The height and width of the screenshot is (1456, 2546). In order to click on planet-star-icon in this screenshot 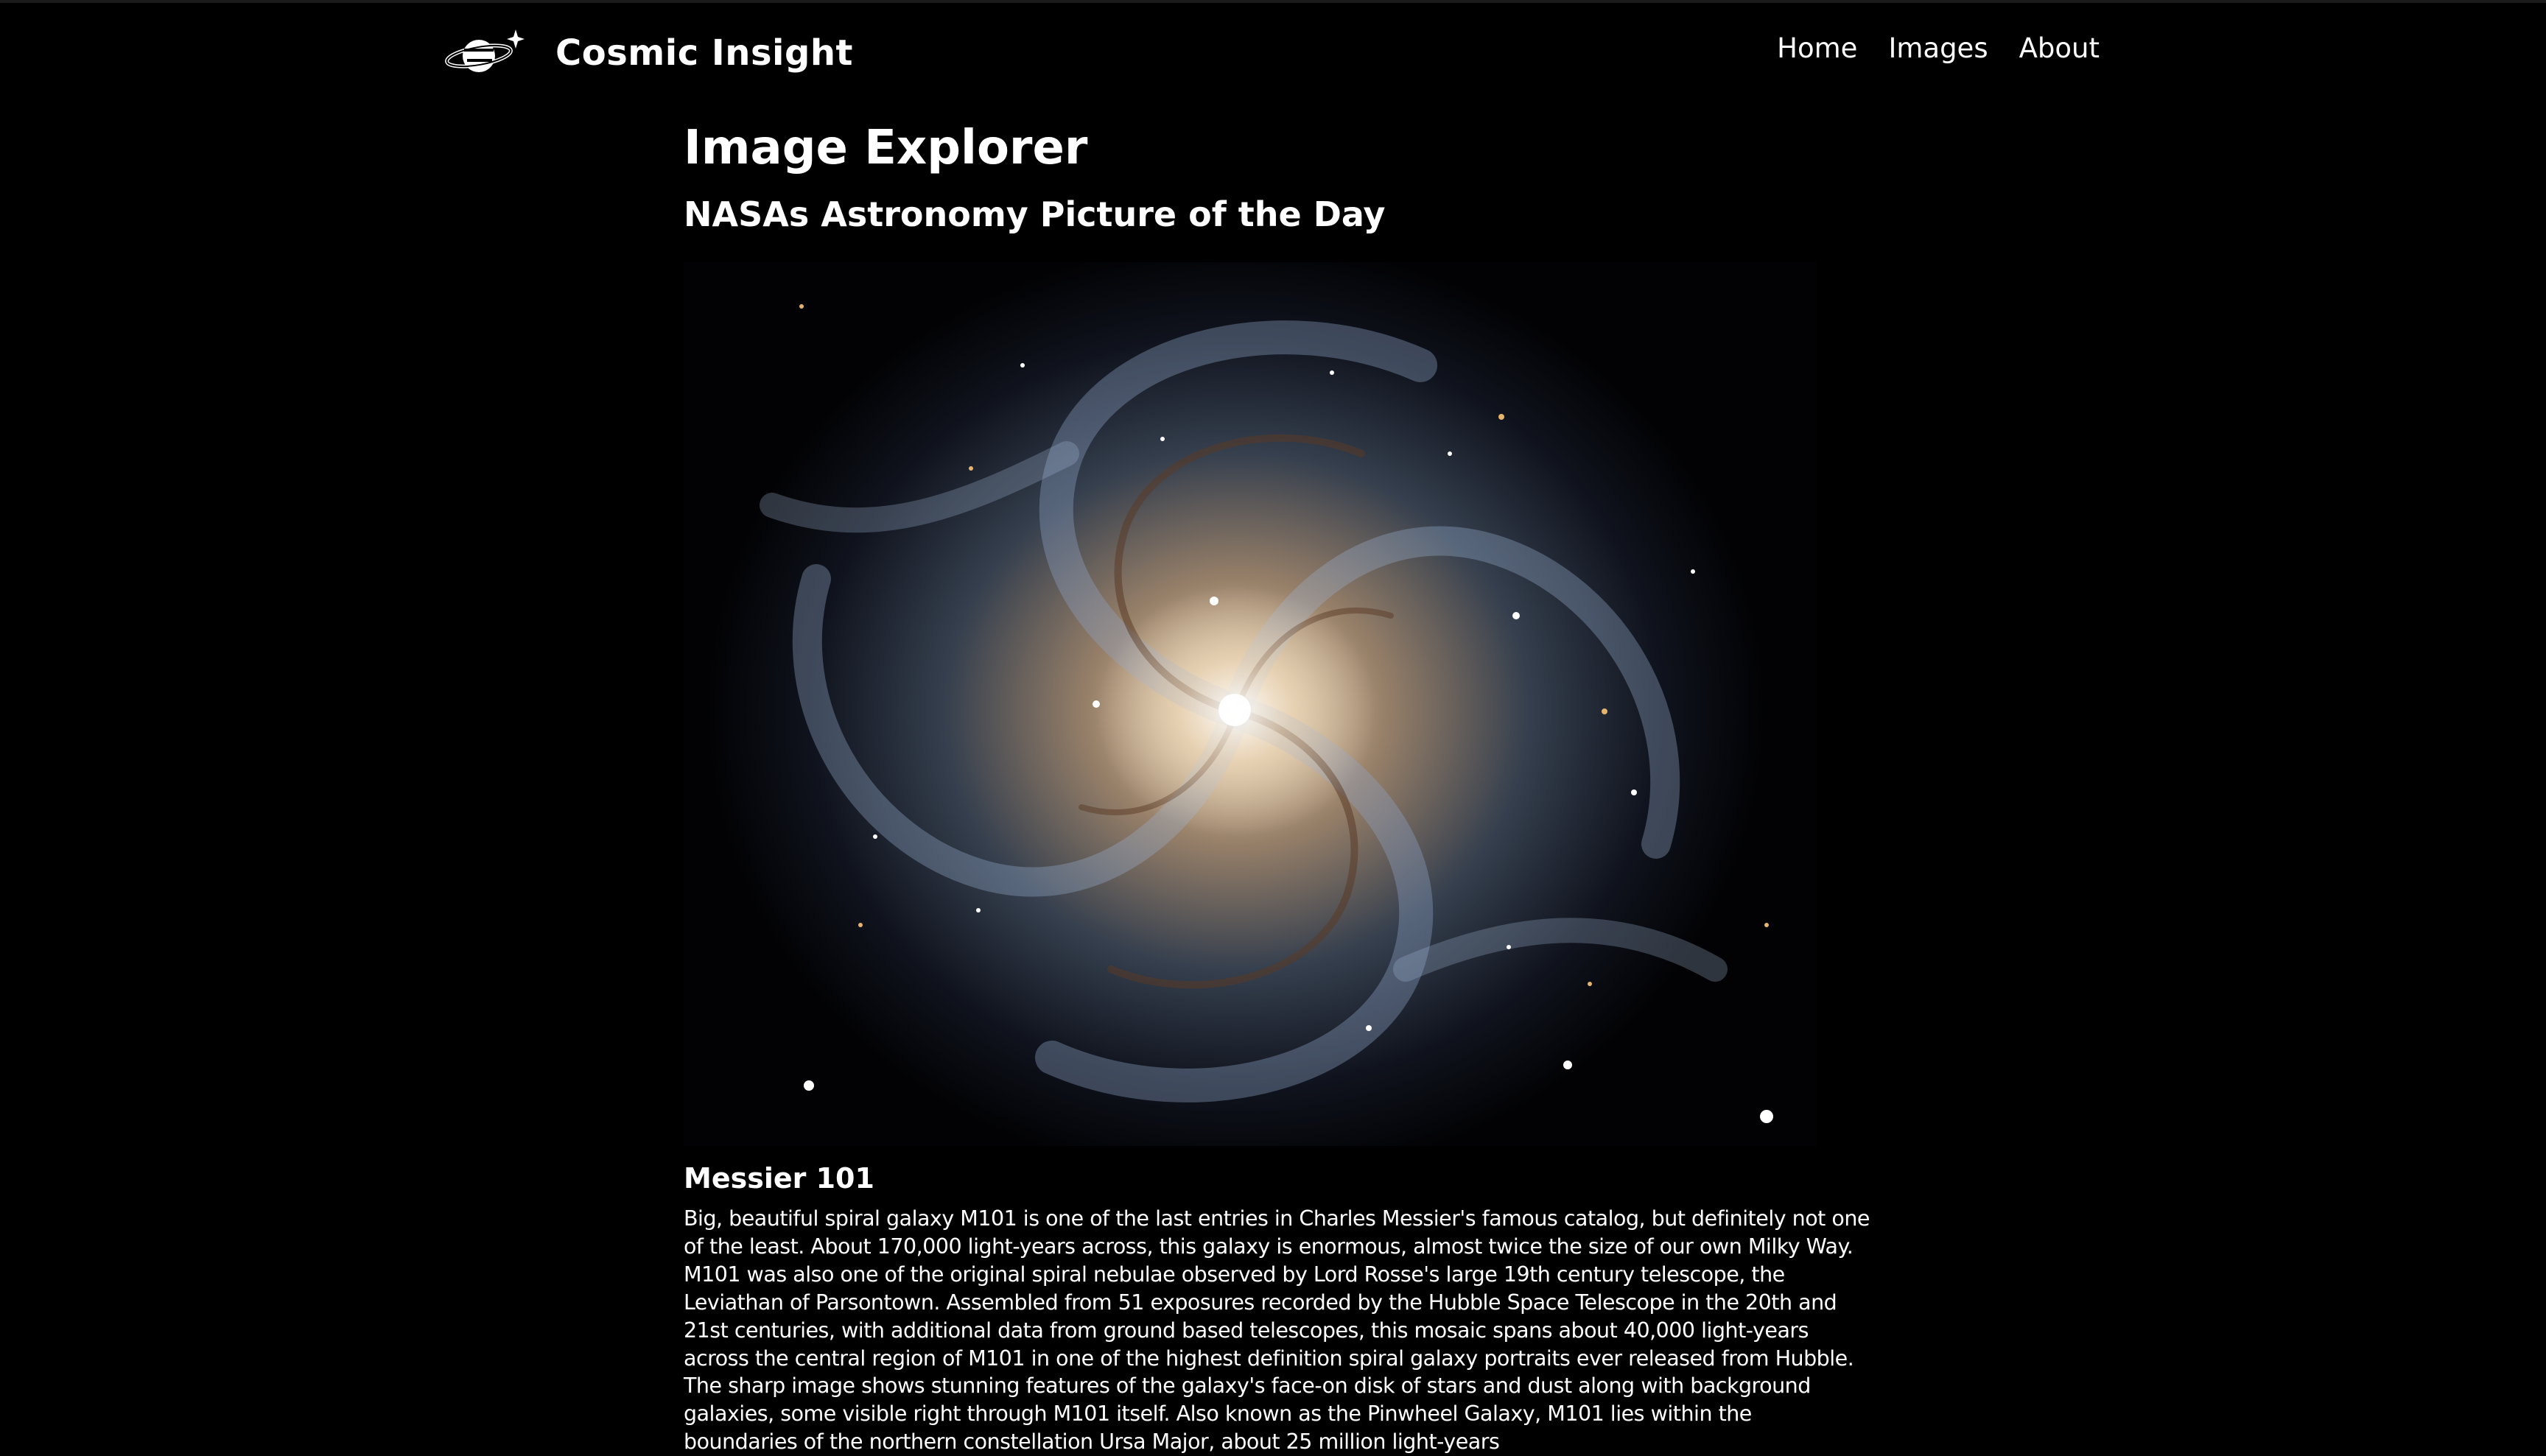, I will do `click(485, 50)`.